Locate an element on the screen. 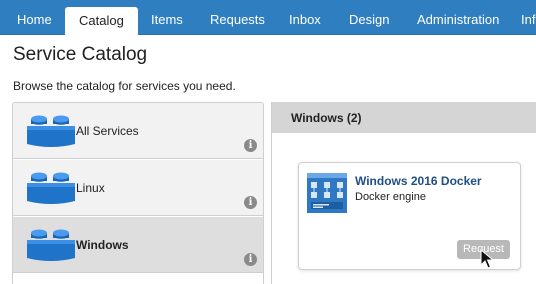 The width and height of the screenshot is (536, 284). catalog-item-title: Windows 2016 Docker is located at coordinates (418, 181).